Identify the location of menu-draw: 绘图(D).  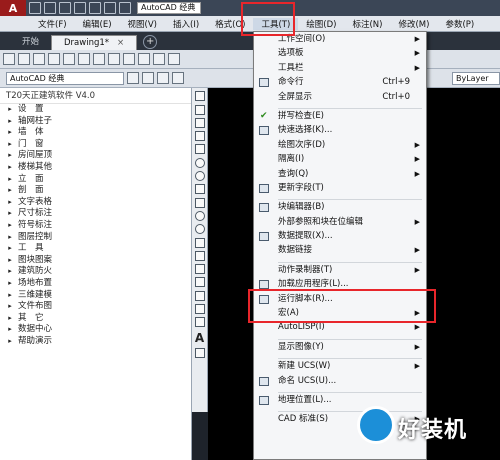
(321, 24).